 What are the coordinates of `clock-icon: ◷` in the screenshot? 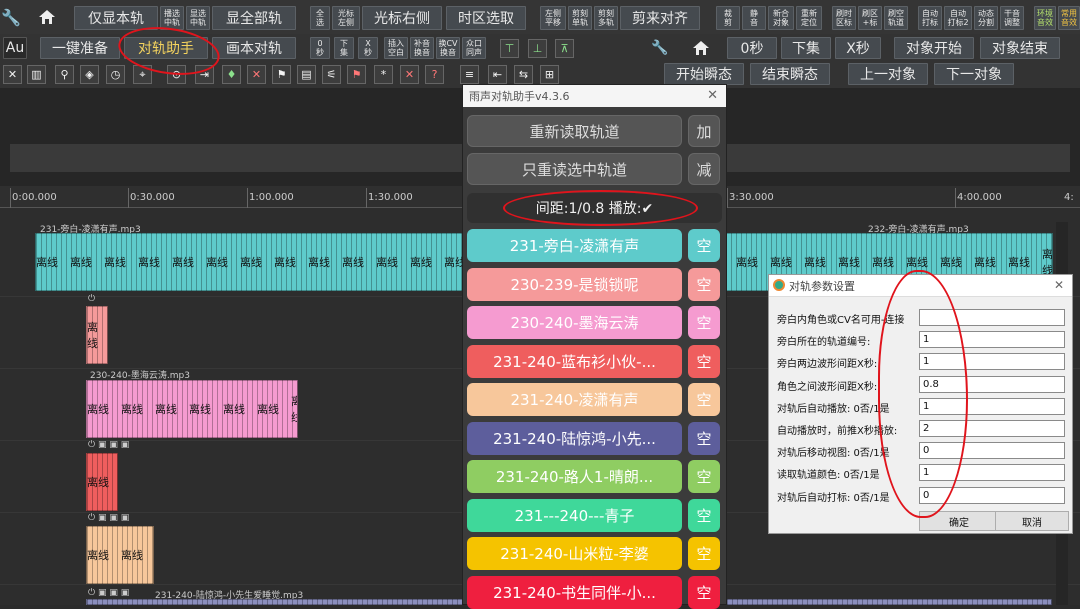 It's located at (115, 74).